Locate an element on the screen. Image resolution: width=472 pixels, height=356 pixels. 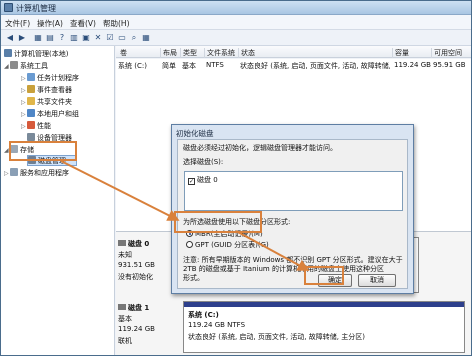
tree-performance: ▷ 性能 is located at coordinates (36, 126).